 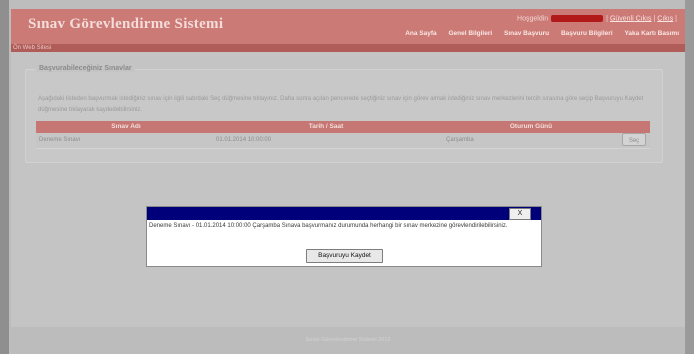 I want to click on close-button: X, so click(x=520, y=214).